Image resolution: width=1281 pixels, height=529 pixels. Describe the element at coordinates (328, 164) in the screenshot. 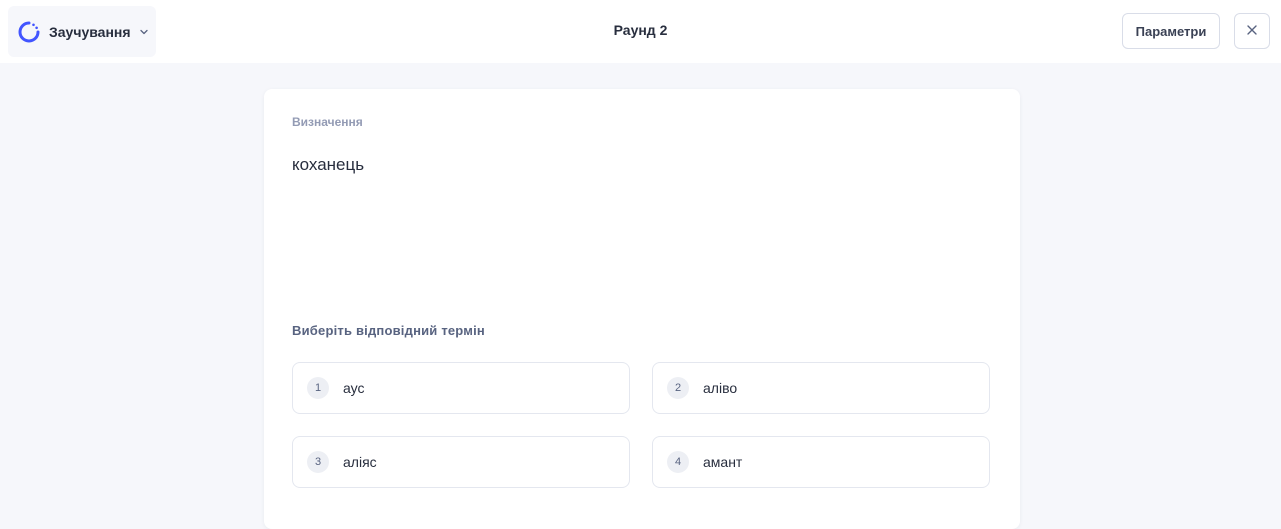

I see `definition-text: коханець` at that location.